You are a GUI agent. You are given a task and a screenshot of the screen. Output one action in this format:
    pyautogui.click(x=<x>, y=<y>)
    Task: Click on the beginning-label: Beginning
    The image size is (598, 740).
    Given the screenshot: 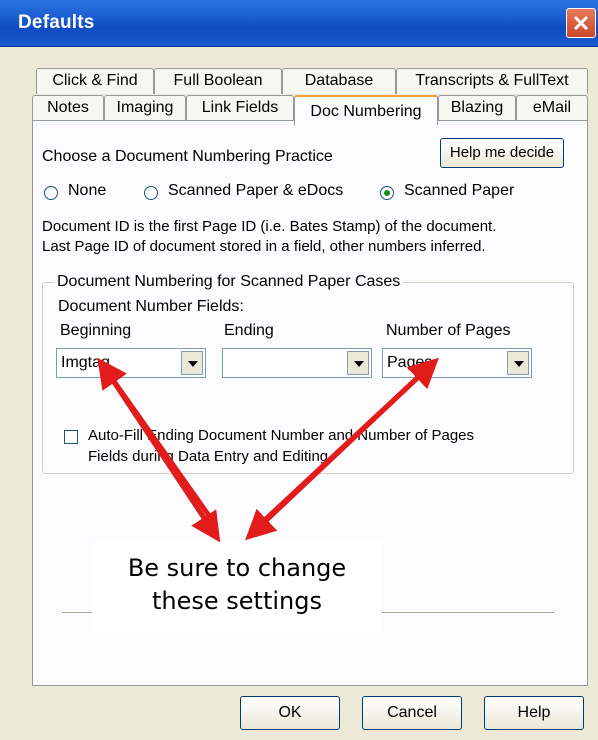 What is the action you would take?
    pyautogui.click(x=96, y=330)
    